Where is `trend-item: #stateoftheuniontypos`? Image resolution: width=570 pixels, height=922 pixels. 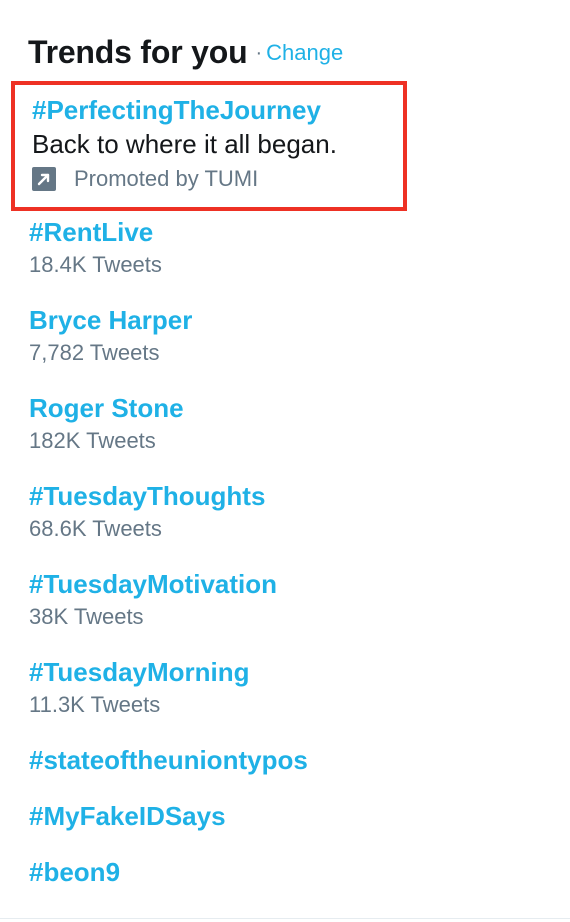 trend-item: #stateoftheuniontypos is located at coordinates (168, 760).